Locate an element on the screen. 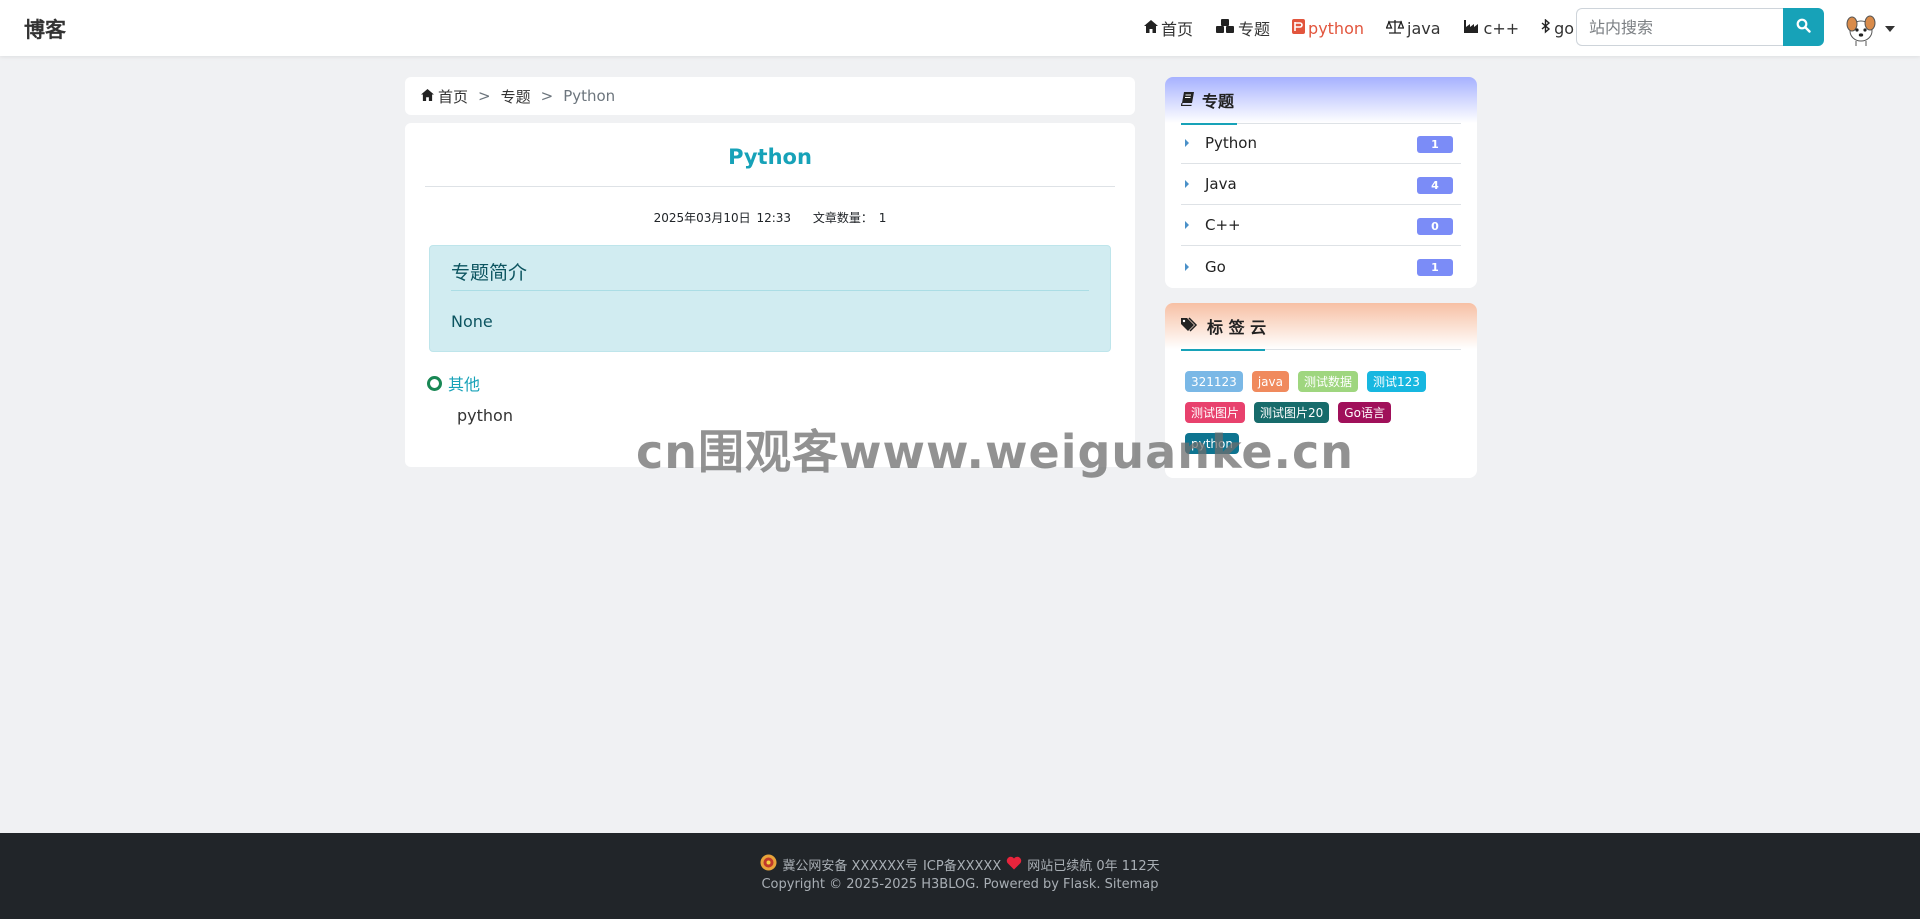 This screenshot has height=919, width=1920. topic-meta: 2025年03月10日 12:33 文章数量： 1 is located at coordinates (770, 217).